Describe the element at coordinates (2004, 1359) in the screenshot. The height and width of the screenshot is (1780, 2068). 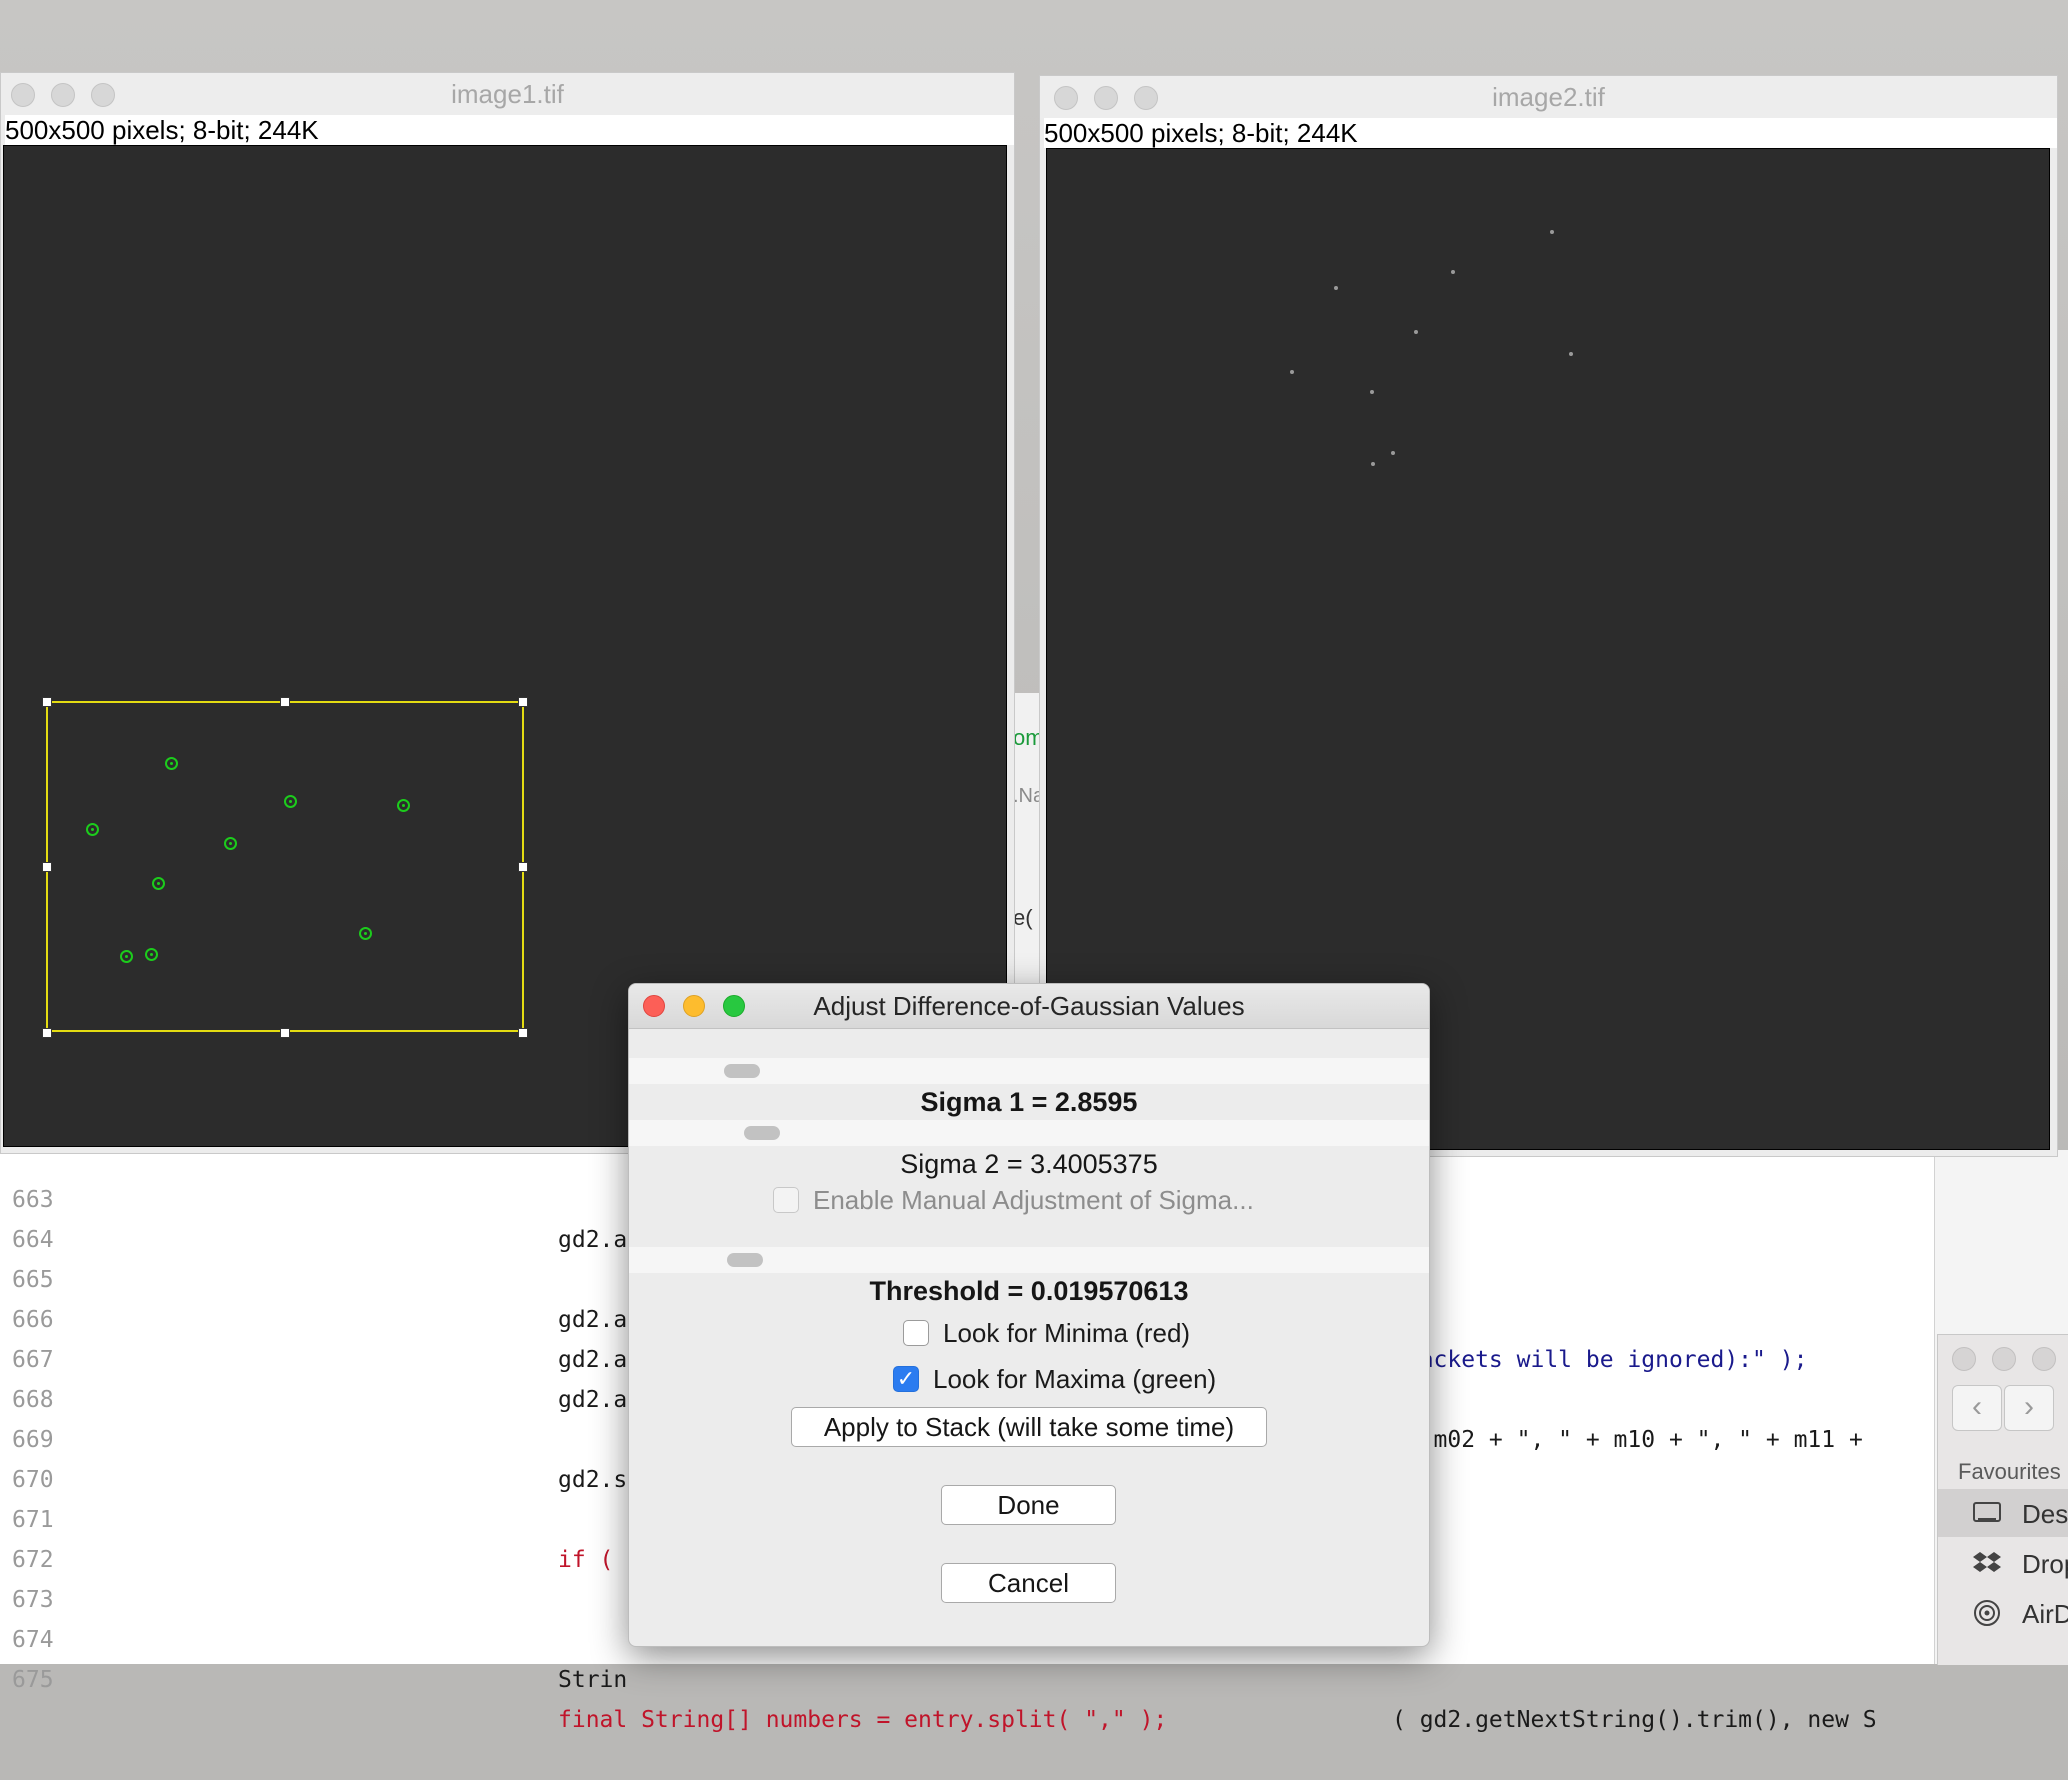
I see `minimize-button` at that location.